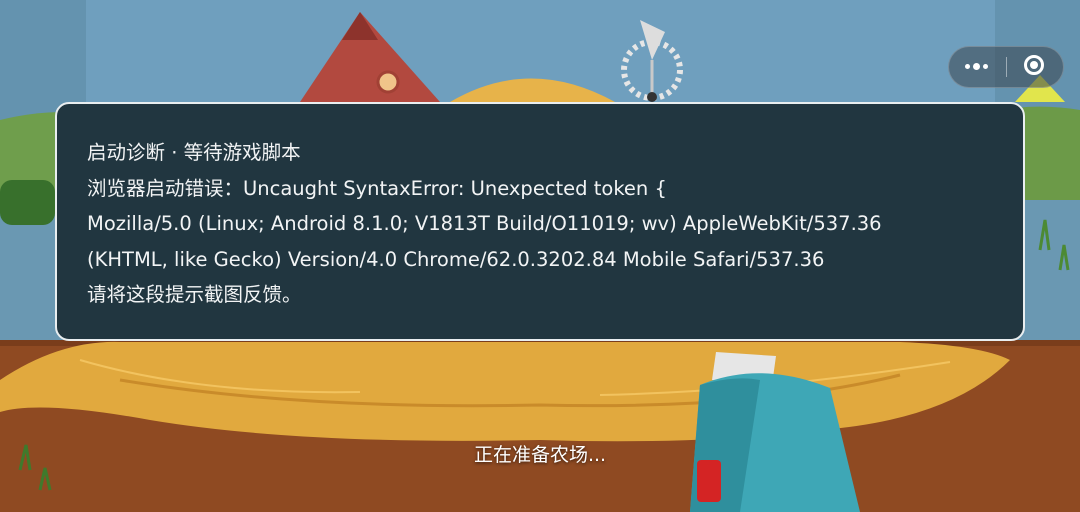 The height and width of the screenshot is (512, 1080). Describe the element at coordinates (977, 67) in the screenshot. I see `more-menu-button` at that location.